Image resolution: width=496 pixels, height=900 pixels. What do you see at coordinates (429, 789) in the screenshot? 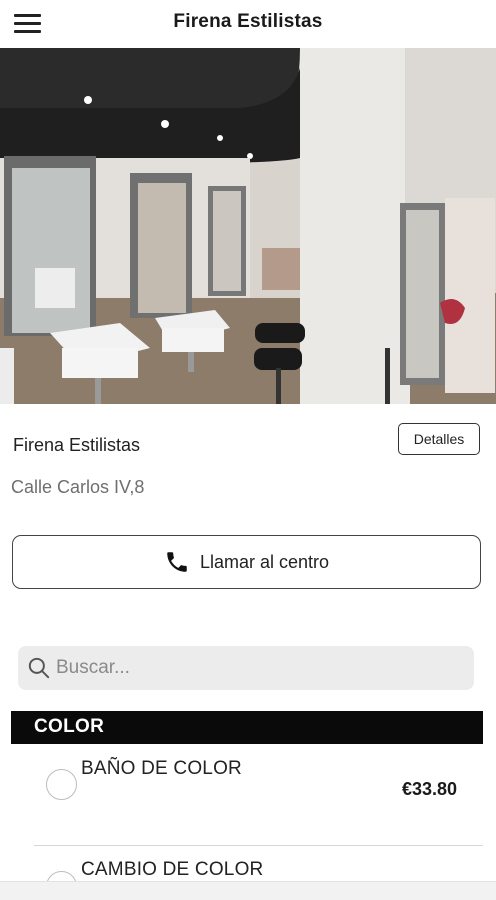
I see `service-price: €33.80` at bounding box center [429, 789].